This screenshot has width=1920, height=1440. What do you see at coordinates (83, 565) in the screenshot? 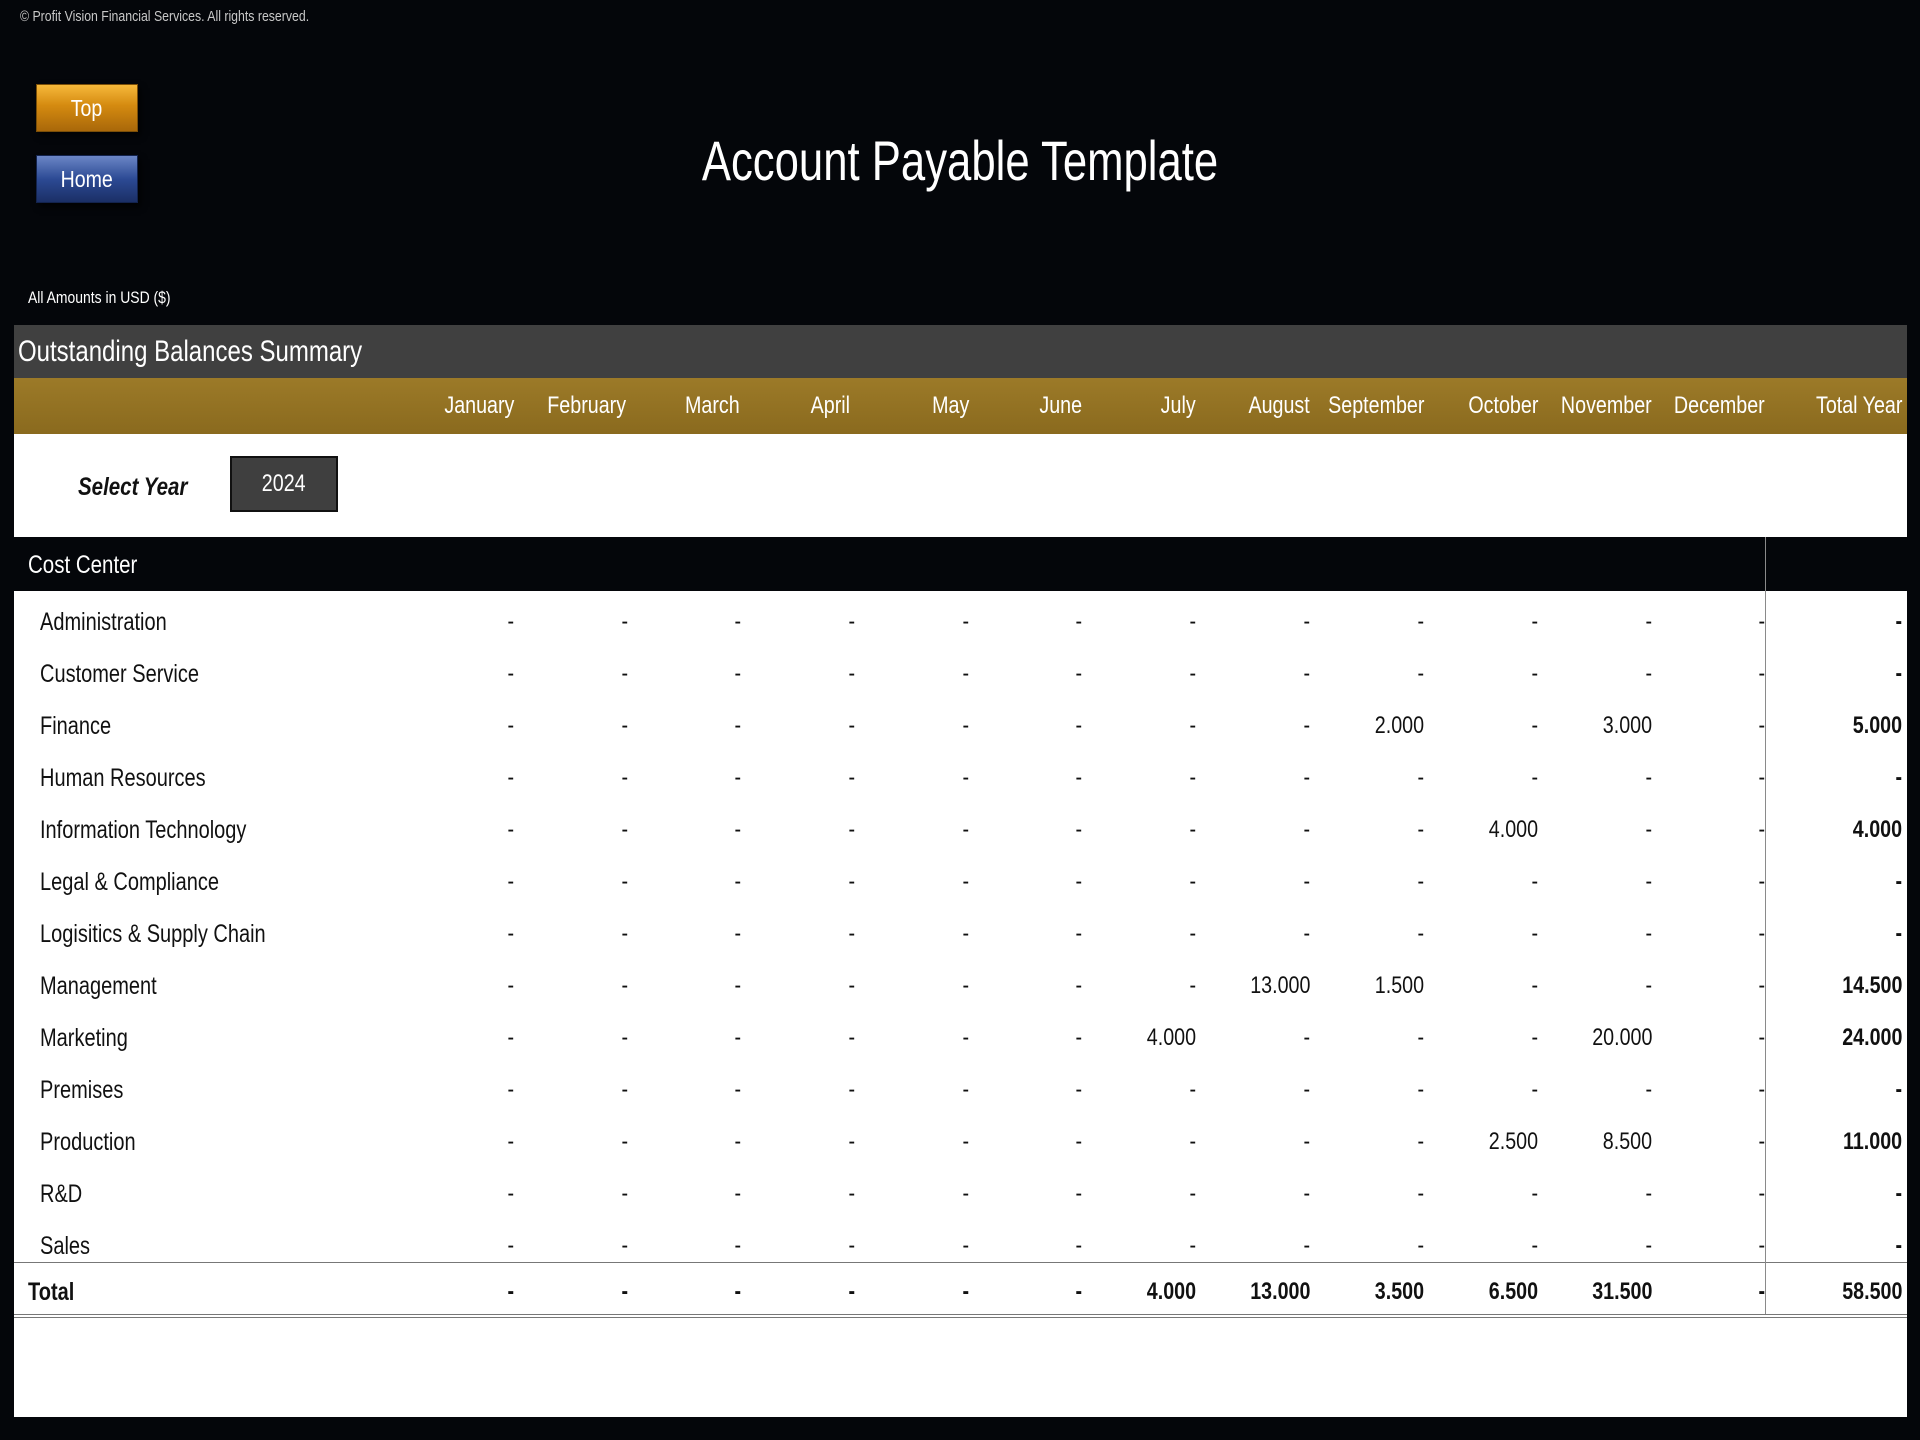
I see `cost-center-header-label: Cost Center` at bounding box center [83, 565].